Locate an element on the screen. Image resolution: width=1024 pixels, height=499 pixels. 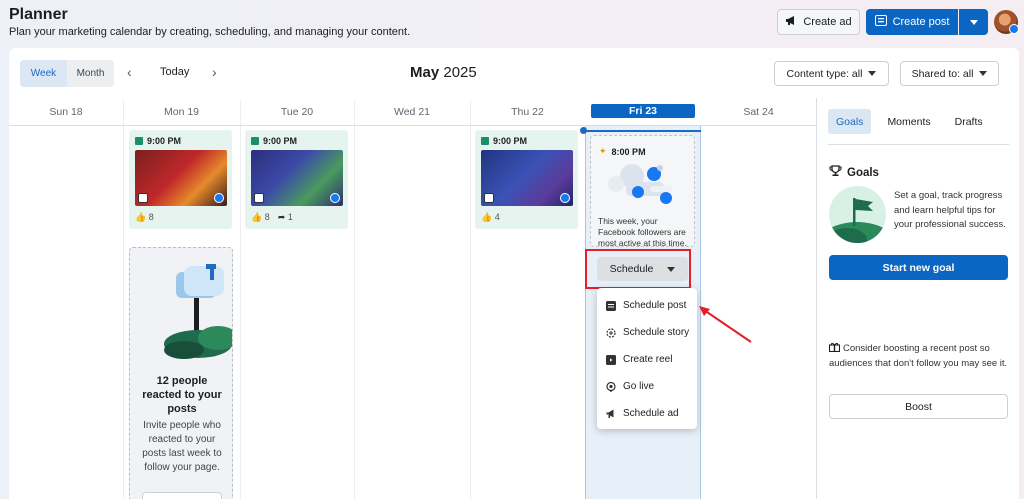
menu-item-label: Schedule ad is located at coordinates (651, 413).